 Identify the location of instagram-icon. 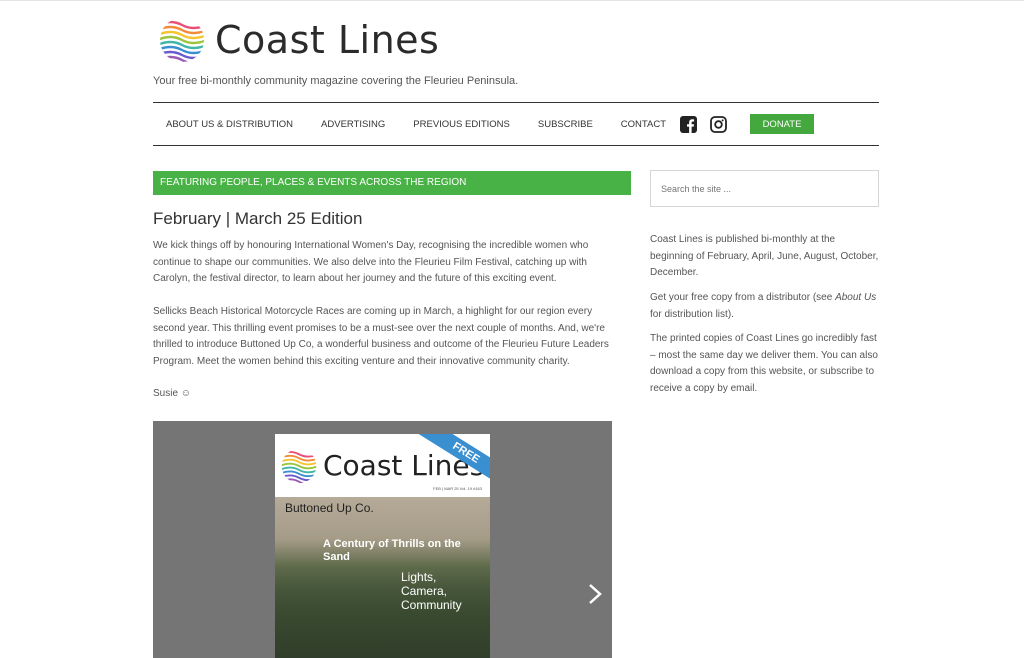
(718, 124).